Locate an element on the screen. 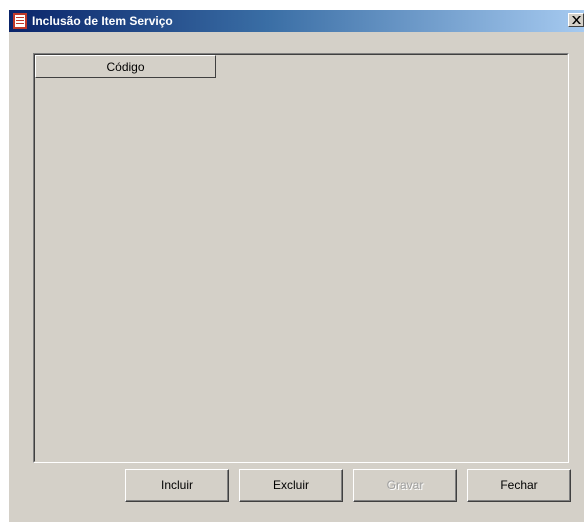 This screenshot has width=584, height=522. fechar-button: Fechar is located at coordinates (519, 485).